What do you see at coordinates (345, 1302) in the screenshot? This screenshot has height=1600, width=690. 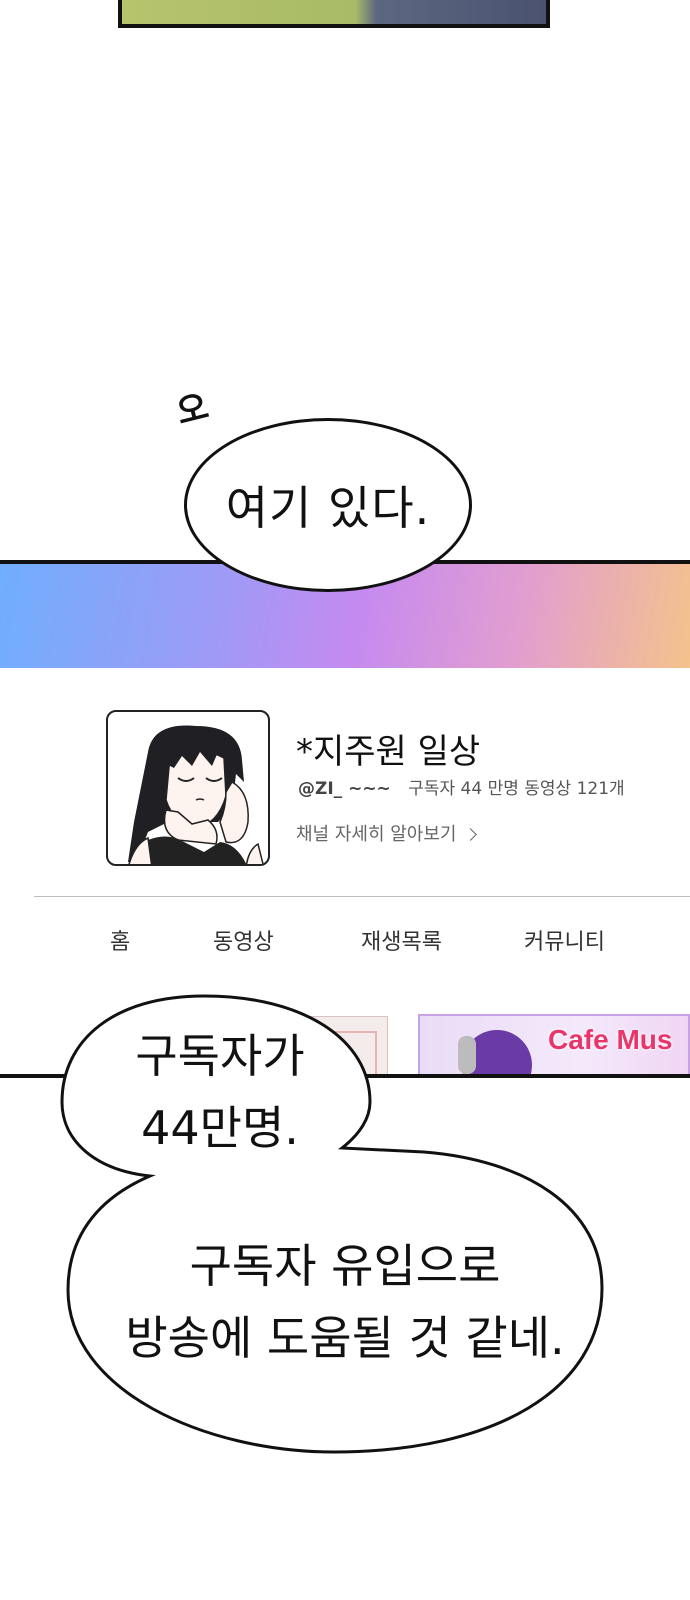 I see `speech-bubble-2-bottom-text: 구독자 유입으로 방송에 도움될 것 같네.` at bounding box center [345, 1302].